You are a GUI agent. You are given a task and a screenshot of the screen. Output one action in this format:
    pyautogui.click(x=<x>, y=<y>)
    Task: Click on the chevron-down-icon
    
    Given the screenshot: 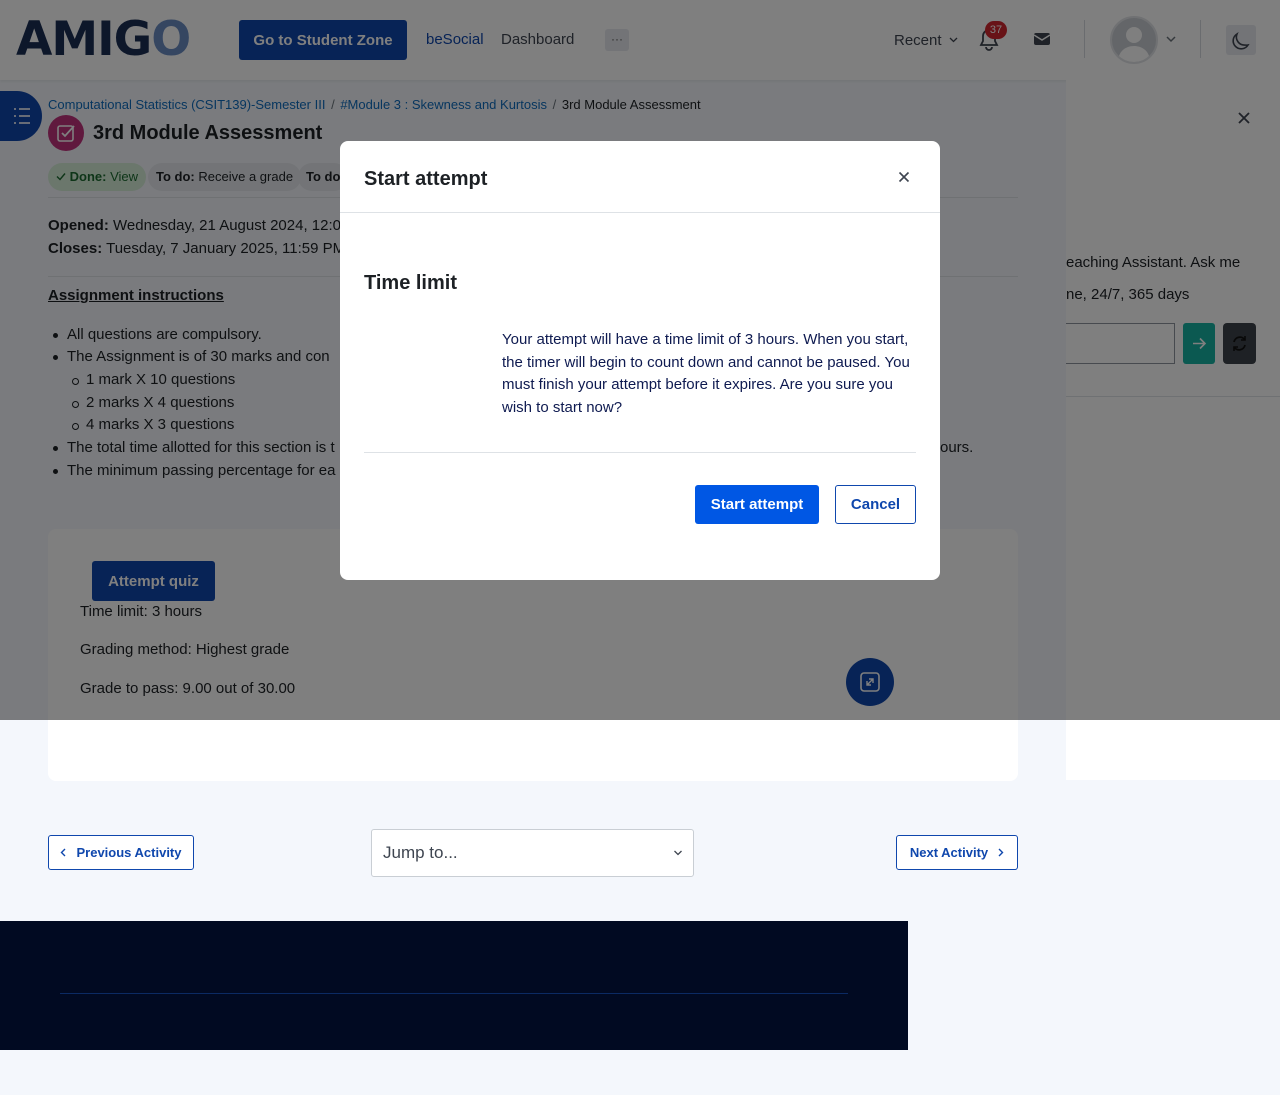 What is the action you would take?
    pyautogui.click(x=678, y=853)
    